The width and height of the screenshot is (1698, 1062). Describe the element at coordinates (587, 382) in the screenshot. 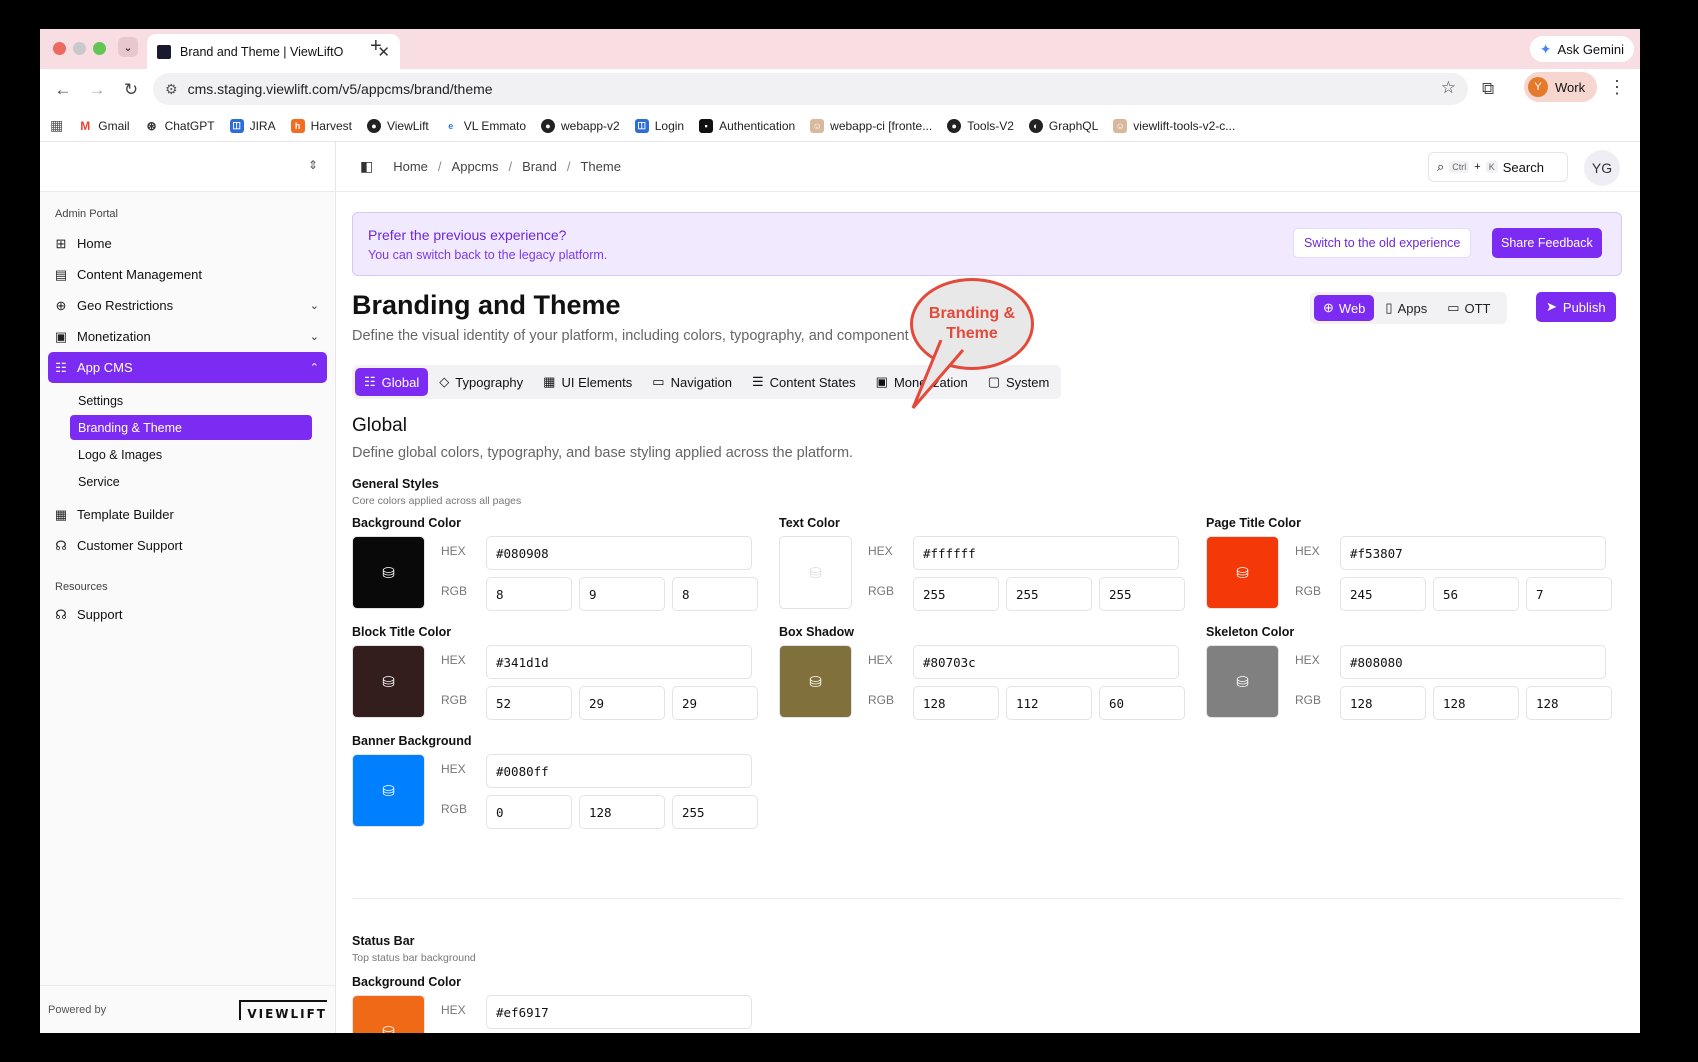

I see `tab-ui-elements: ▦ UI Elements` at that location.